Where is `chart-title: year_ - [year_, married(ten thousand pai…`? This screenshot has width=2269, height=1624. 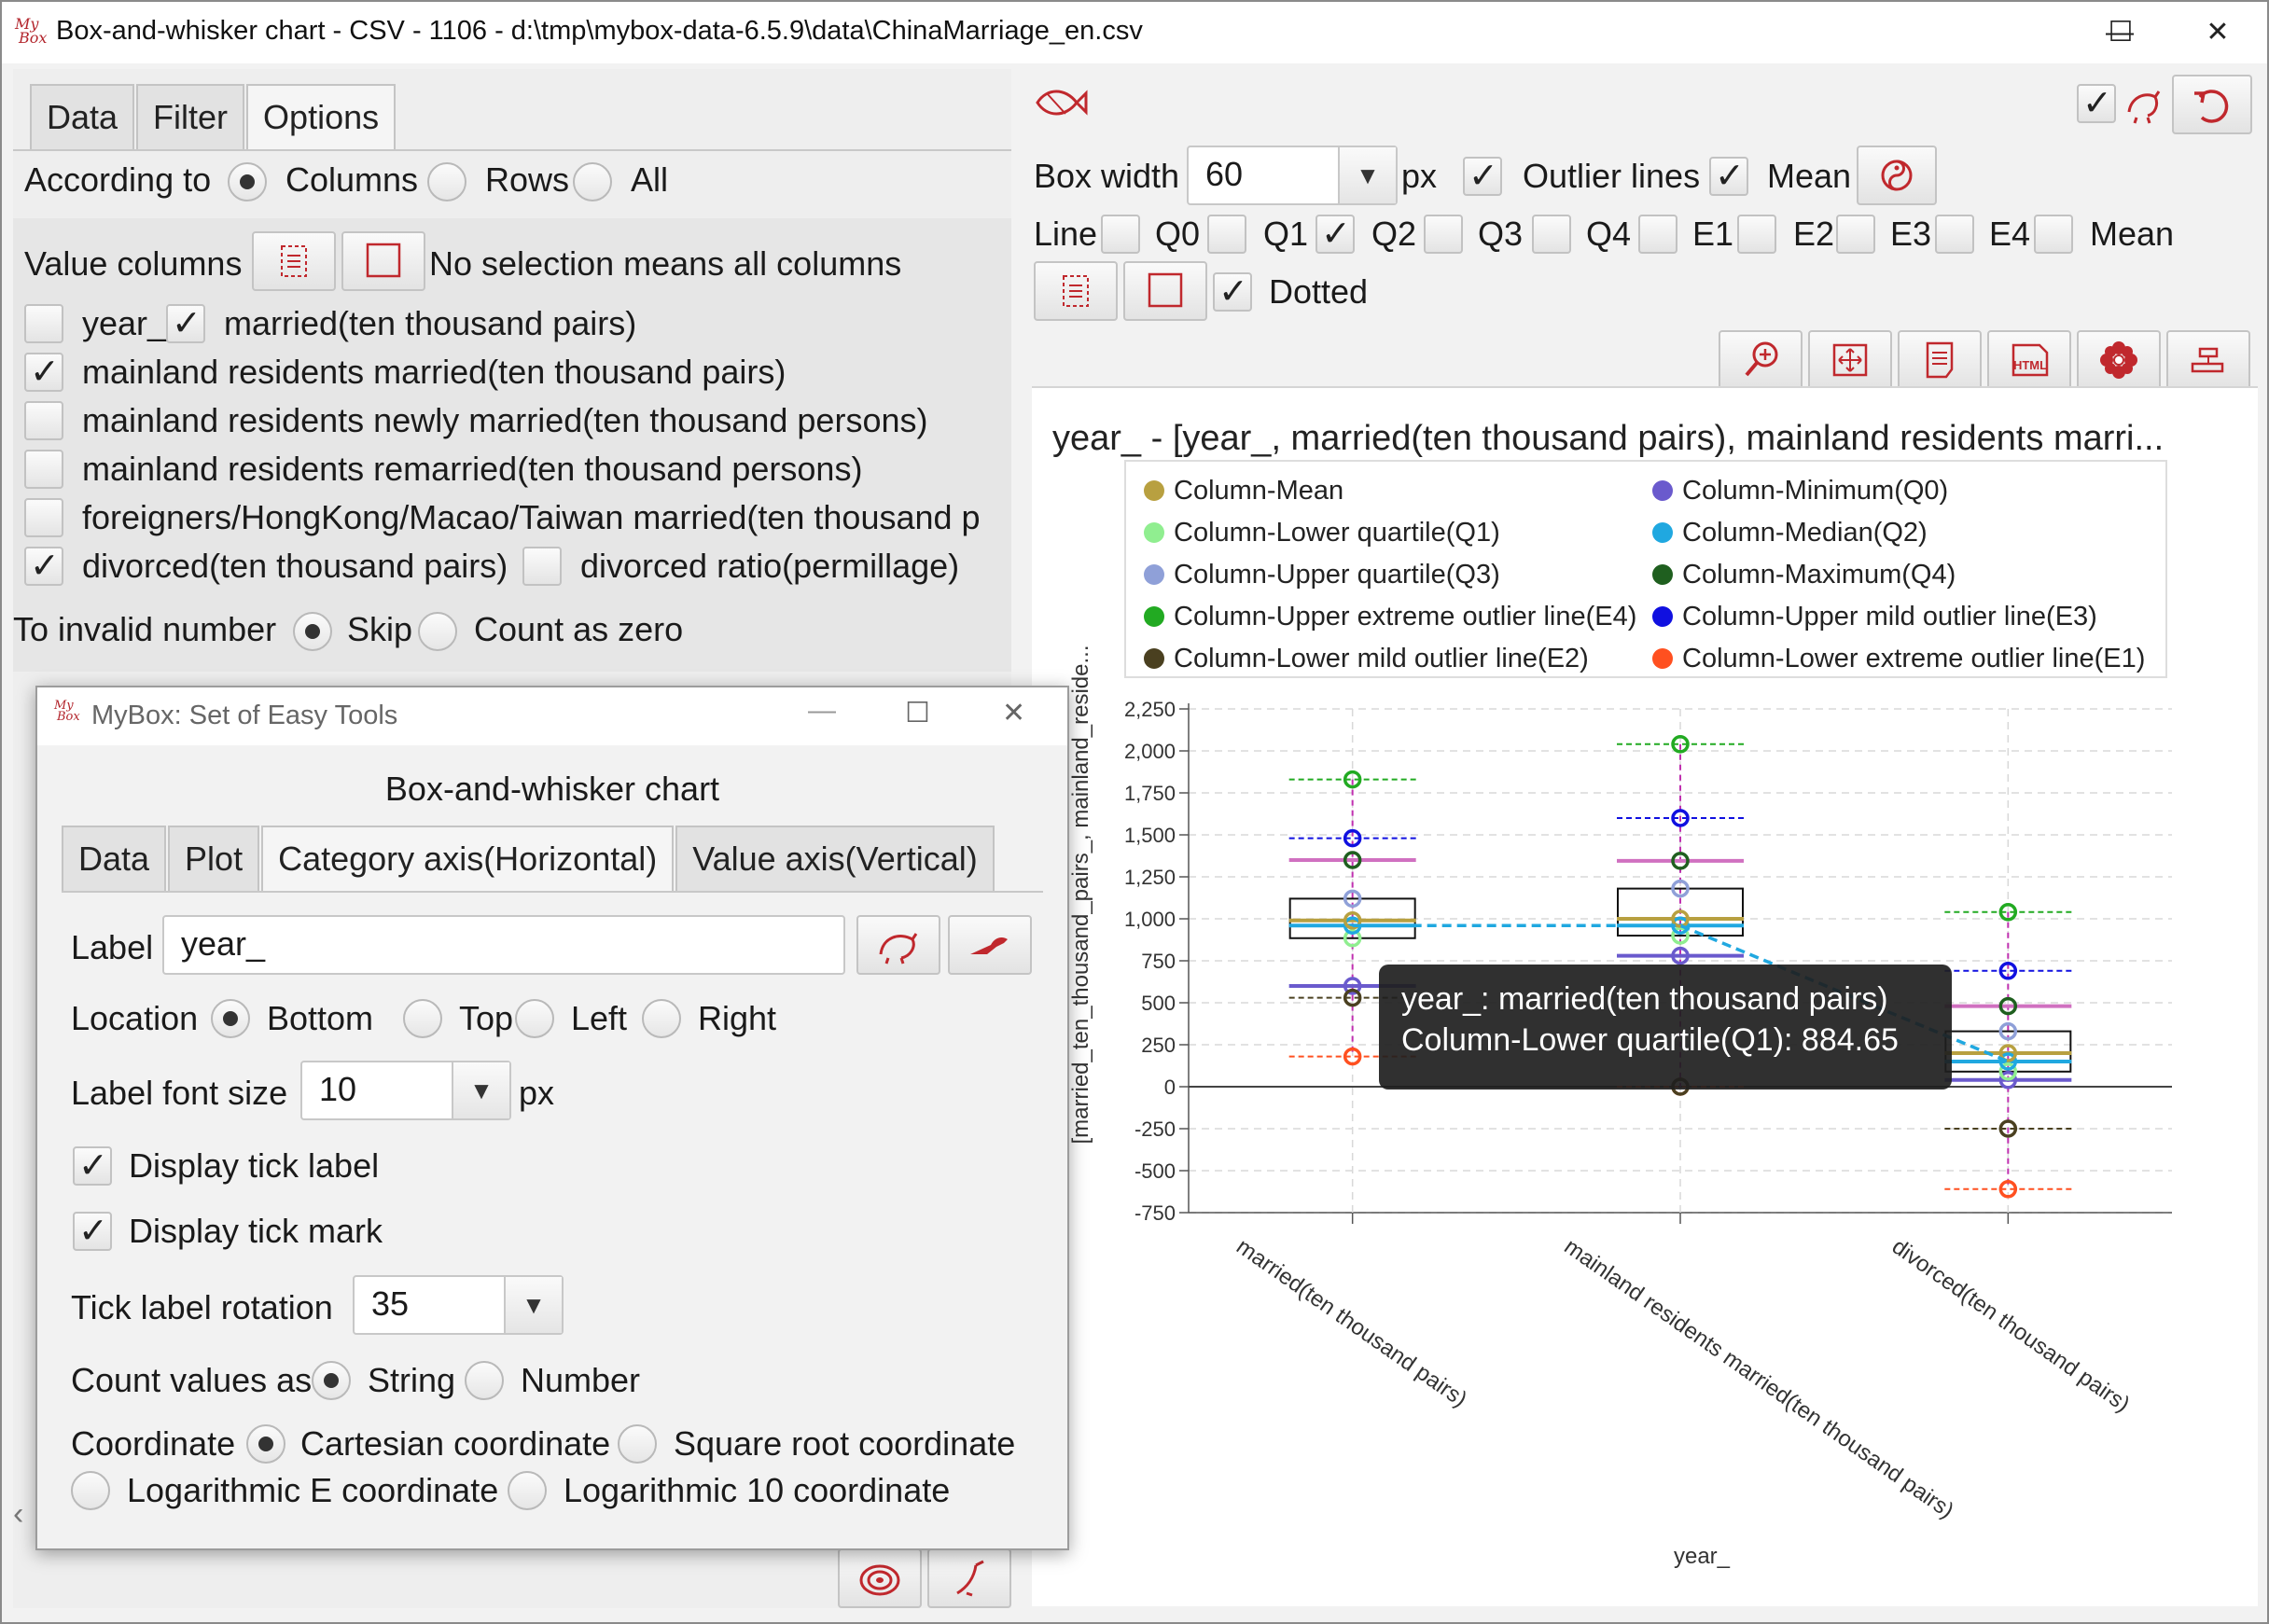 chart-title: year_ - [year_, married(ten thousand pai… is located at coordinates (1608, 438).